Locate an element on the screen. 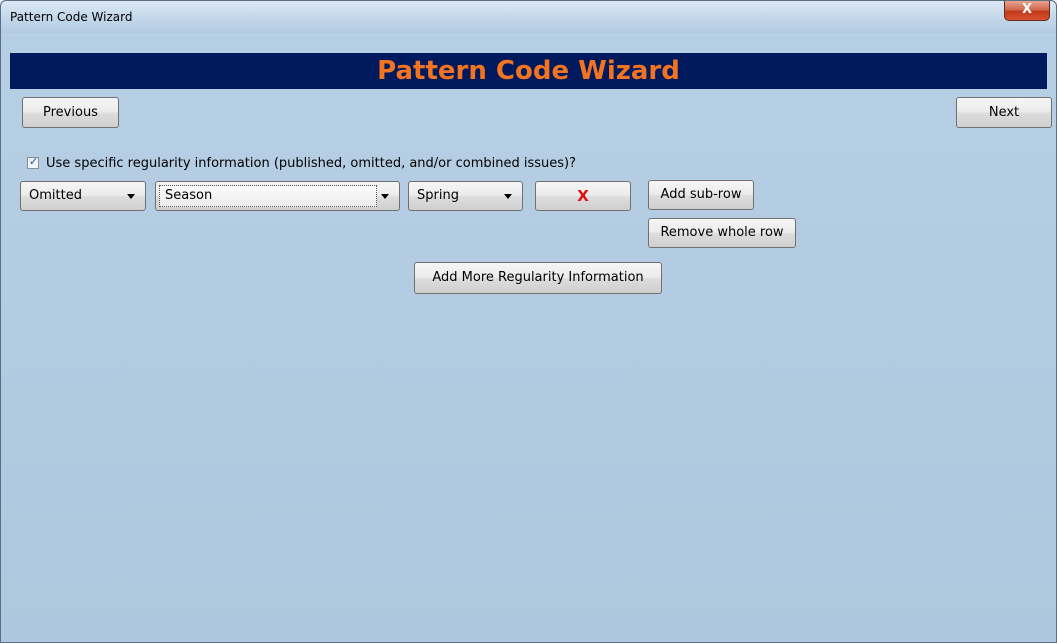 This screenshot has width=1057, height=643. close-icon: X is located at coordinates (1027, 9).